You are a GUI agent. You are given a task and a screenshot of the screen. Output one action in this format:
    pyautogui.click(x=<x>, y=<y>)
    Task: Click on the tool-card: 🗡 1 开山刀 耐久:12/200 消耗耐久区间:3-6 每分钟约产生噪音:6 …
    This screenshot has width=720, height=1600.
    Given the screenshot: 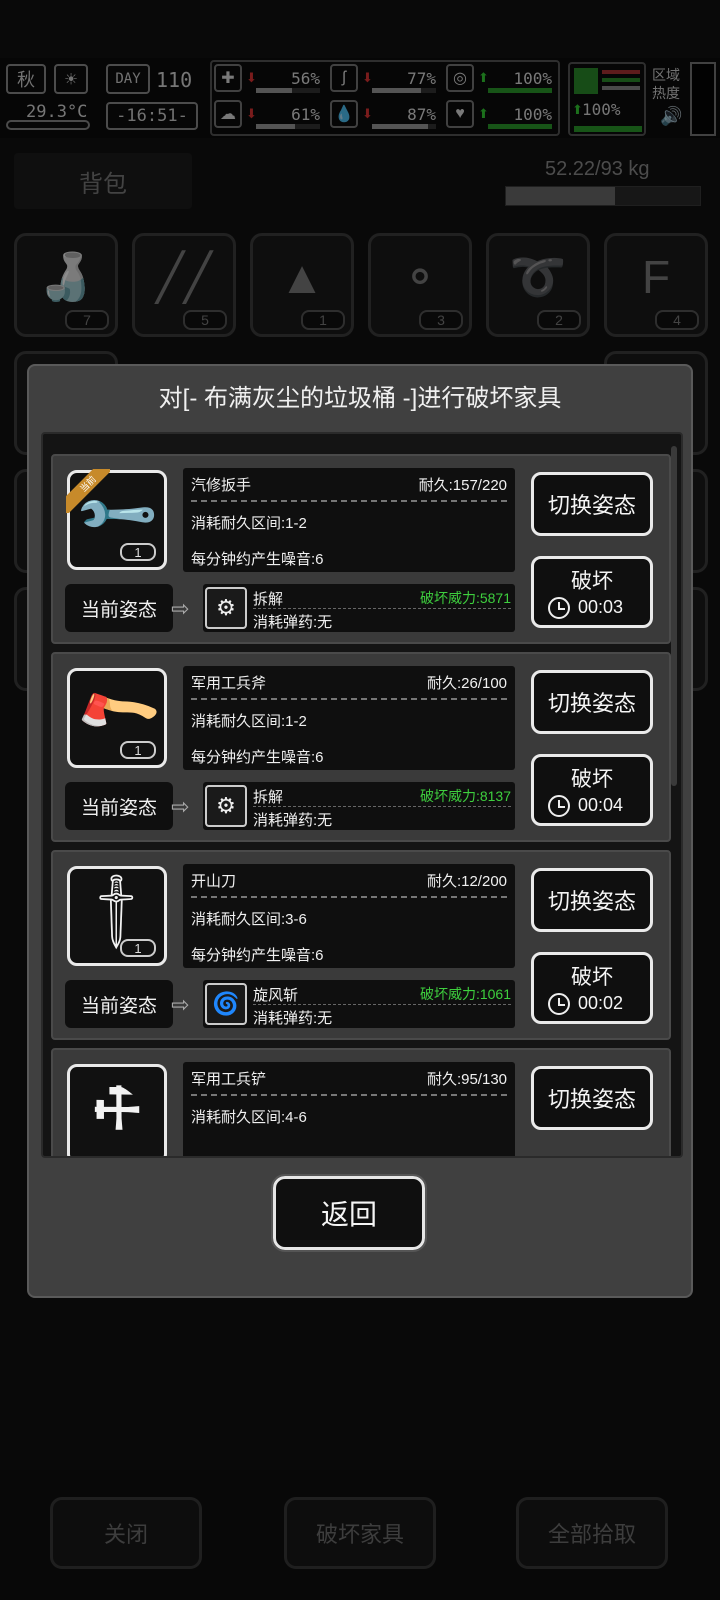 What is the action you would take?
    pyautogui.click(x=361, y=945)
    